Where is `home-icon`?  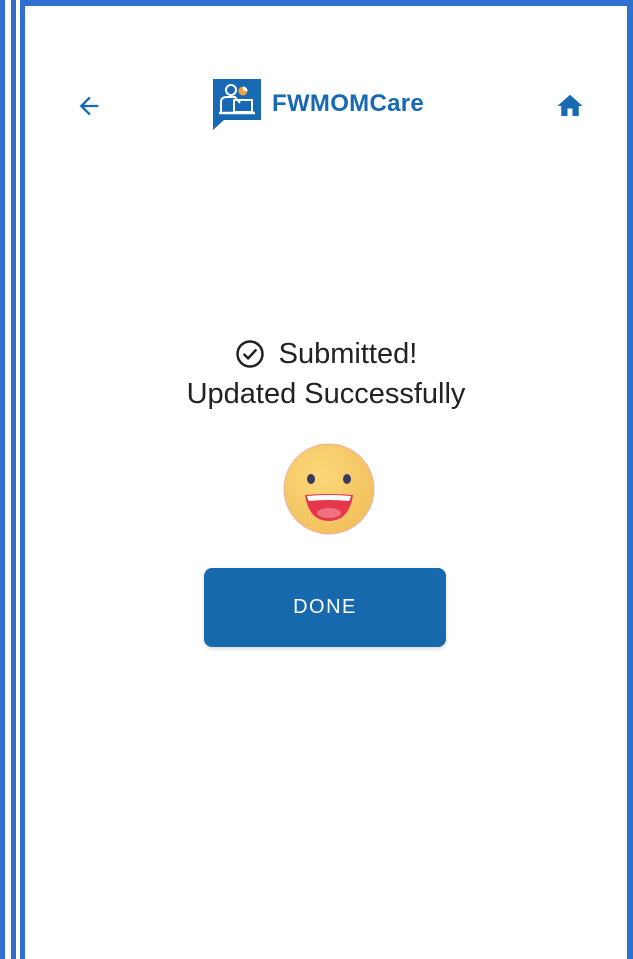 home-icon is located at coordinates (570, 105).